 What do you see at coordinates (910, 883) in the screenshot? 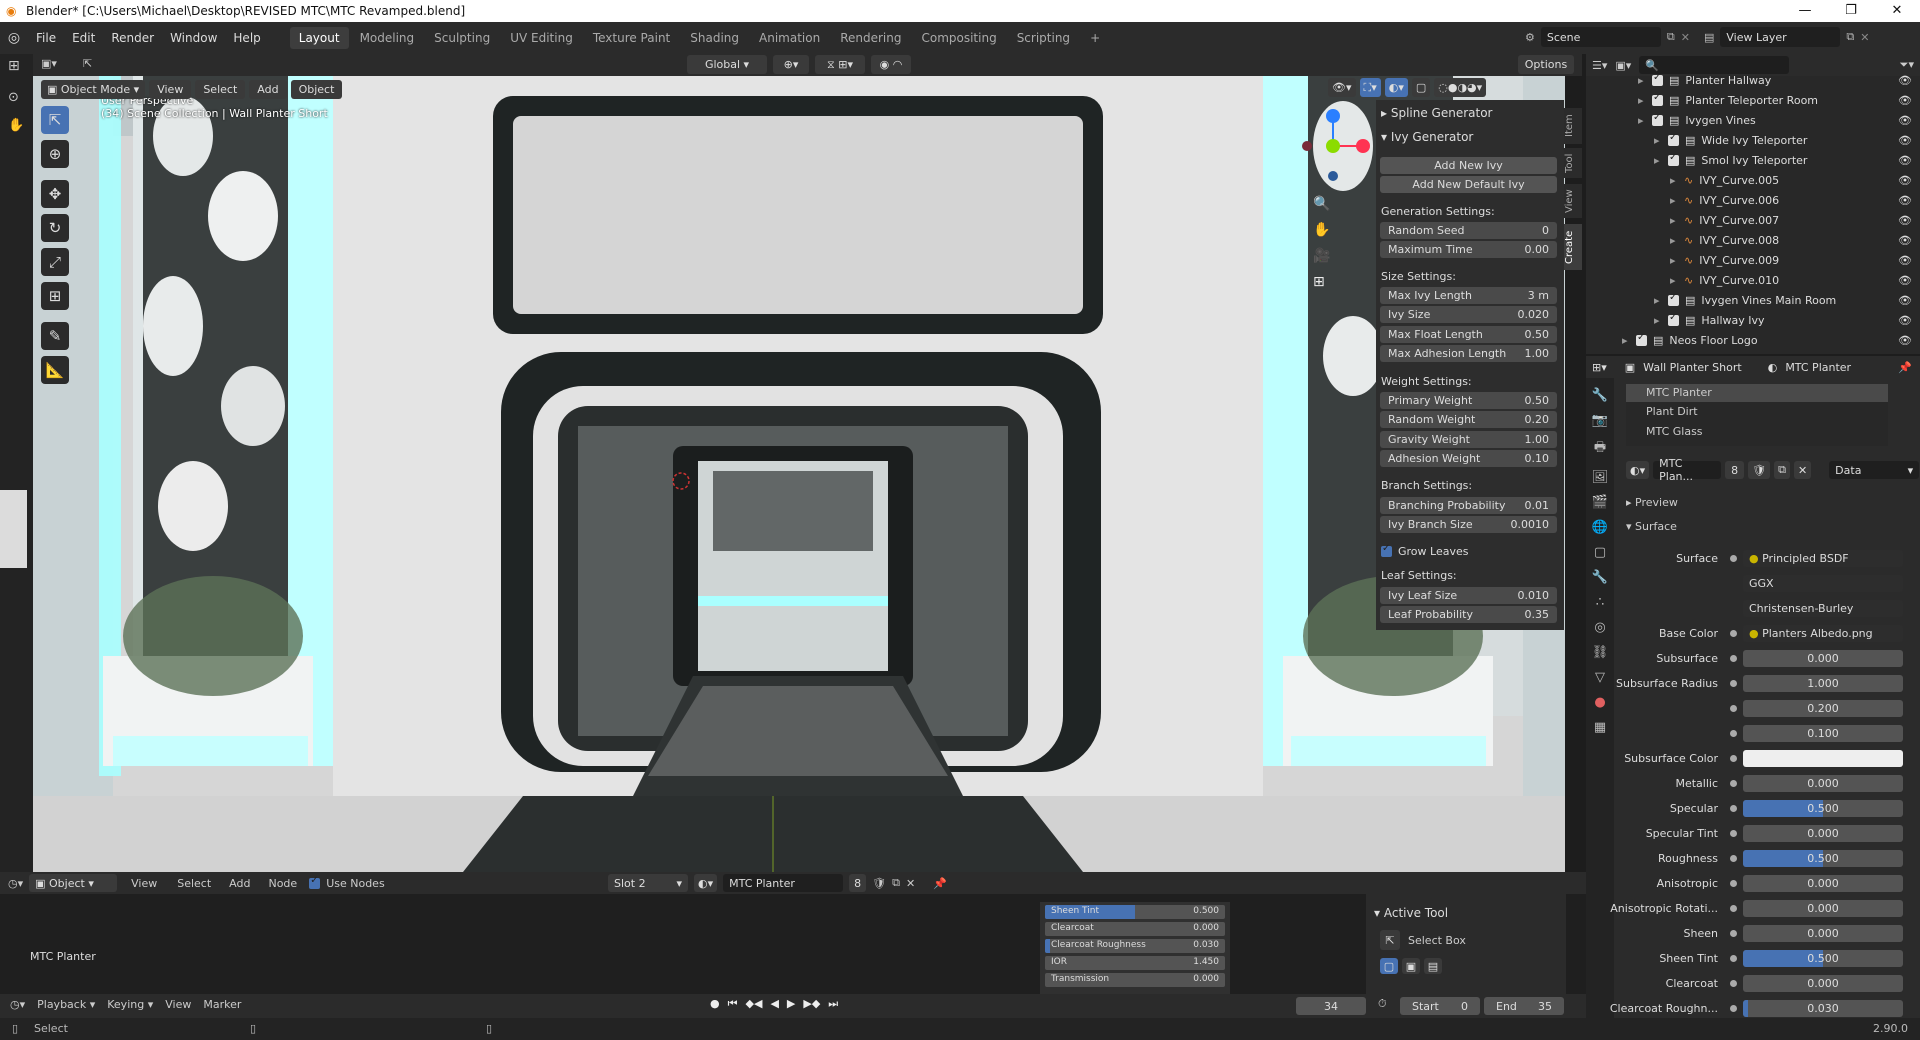
I see `node-unlink-icon: ✕` at bounding box center [910, 883].